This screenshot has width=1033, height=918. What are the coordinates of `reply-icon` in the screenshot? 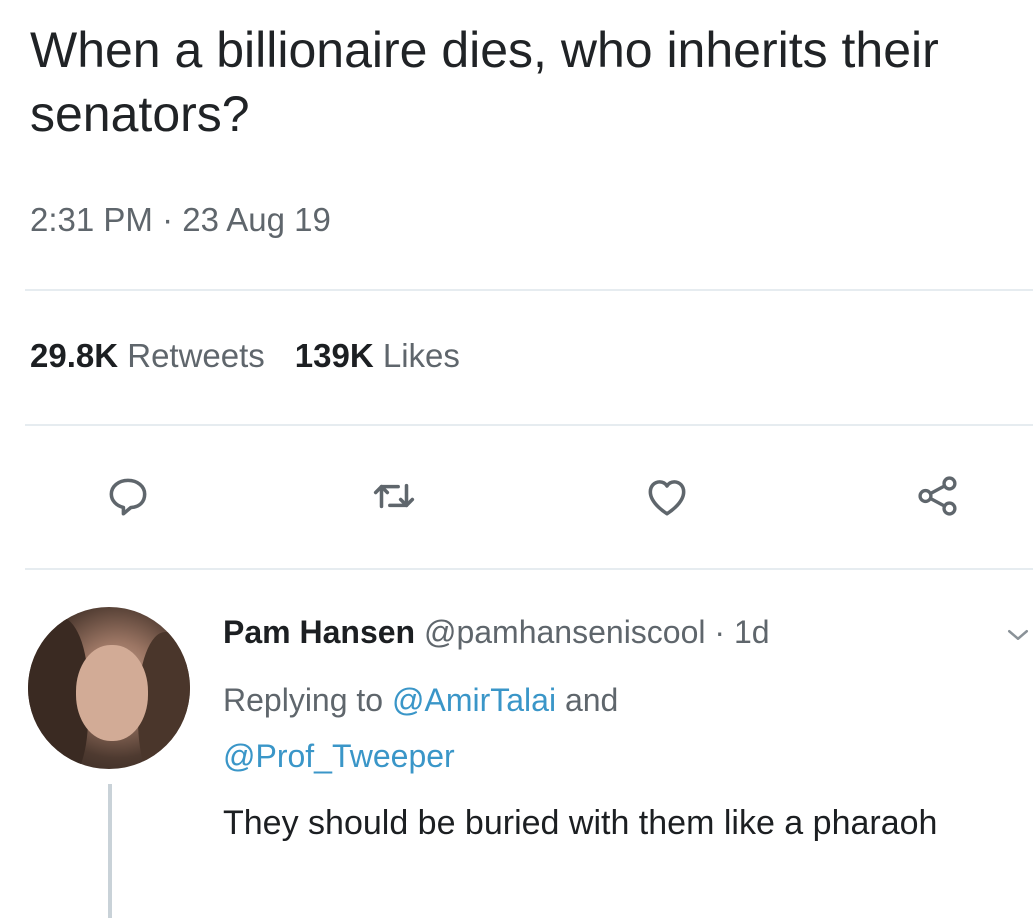 It's located at (128, 497).